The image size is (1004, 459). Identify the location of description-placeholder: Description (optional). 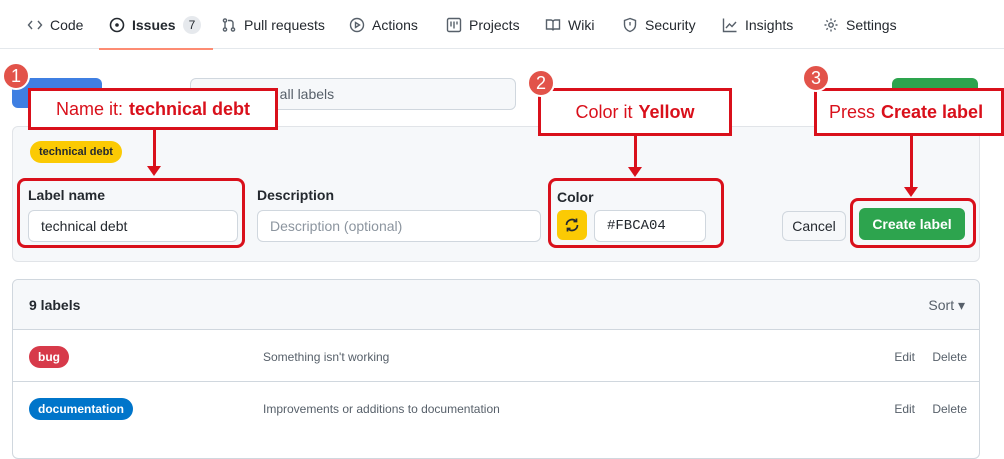
(336, 226).